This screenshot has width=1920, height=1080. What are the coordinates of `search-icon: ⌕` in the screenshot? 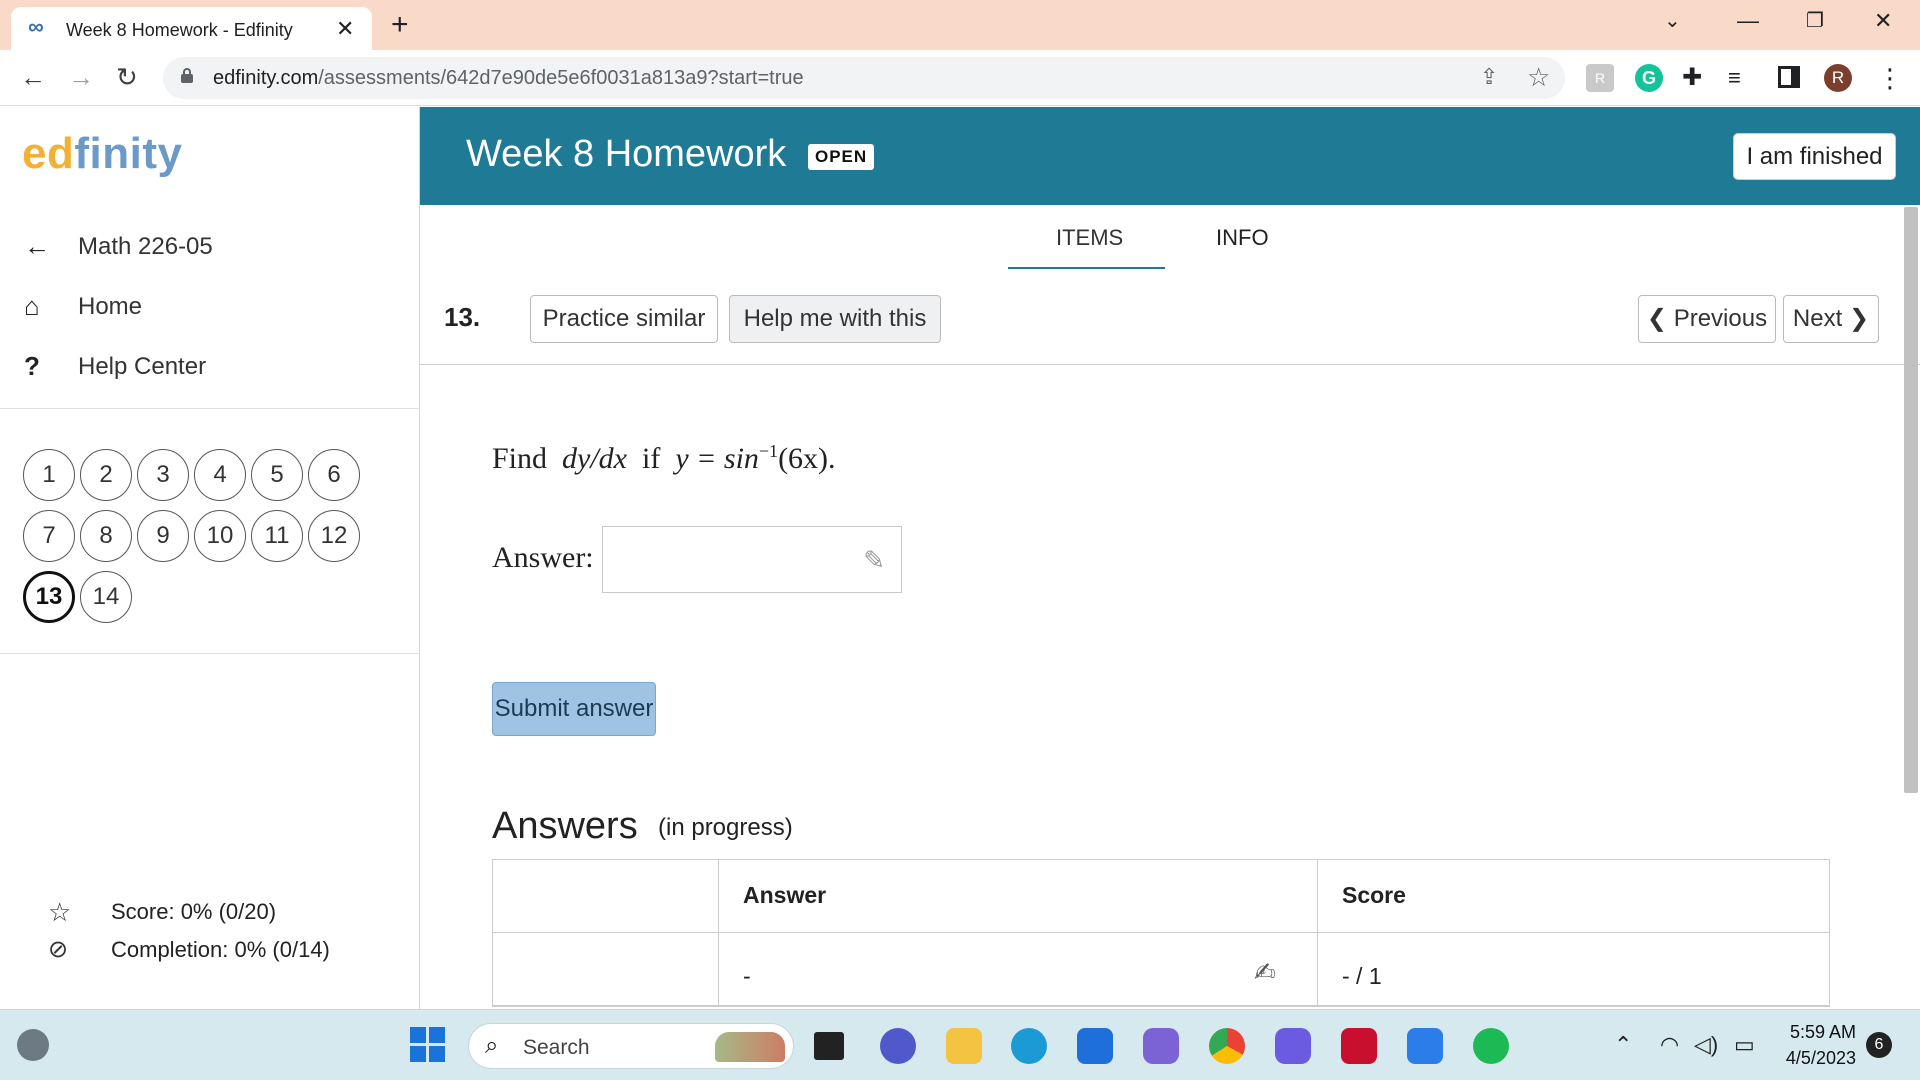 It's located at (492, 1045).